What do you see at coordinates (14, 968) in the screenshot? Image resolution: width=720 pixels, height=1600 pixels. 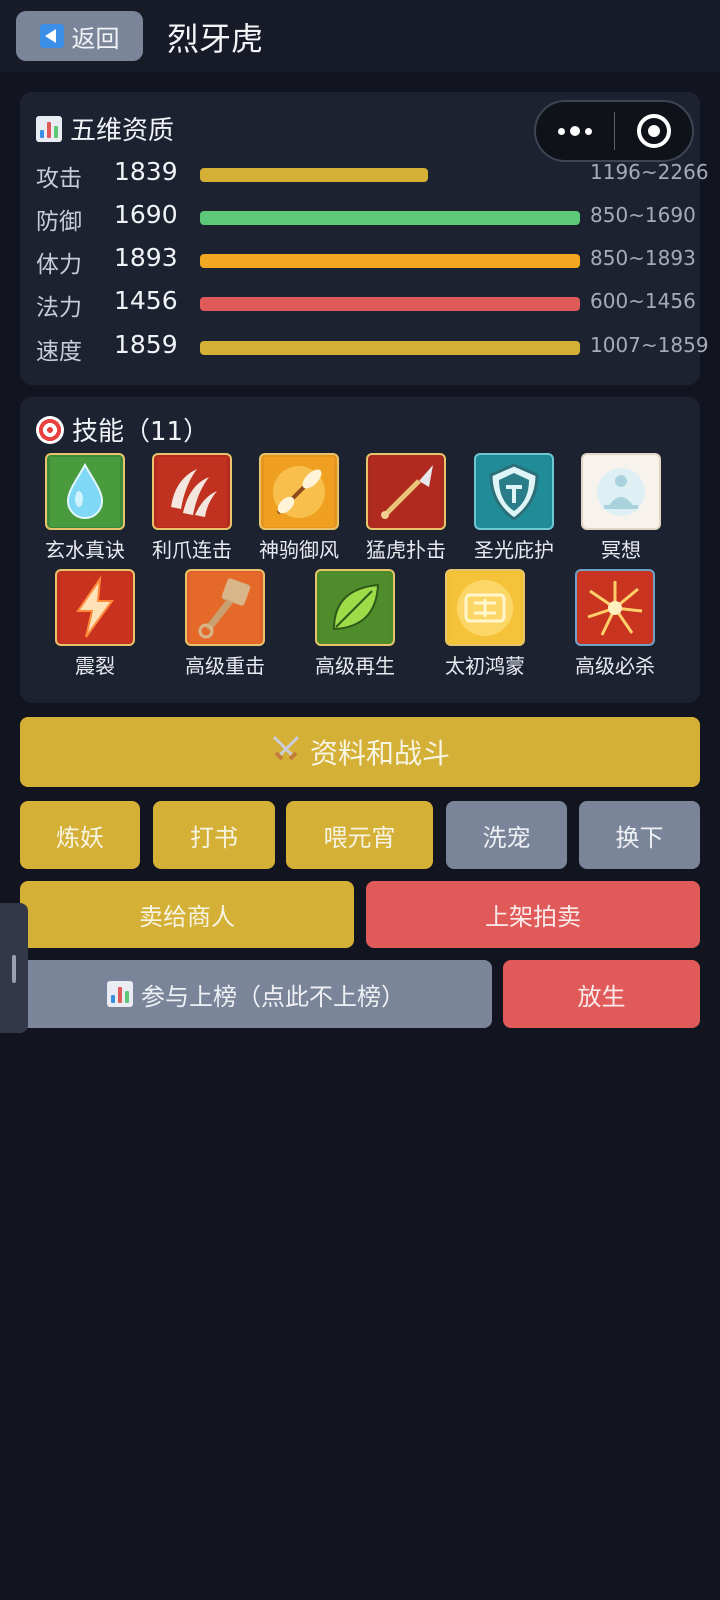 I see `side-drawer-handle` at bounding box center [14, 968].